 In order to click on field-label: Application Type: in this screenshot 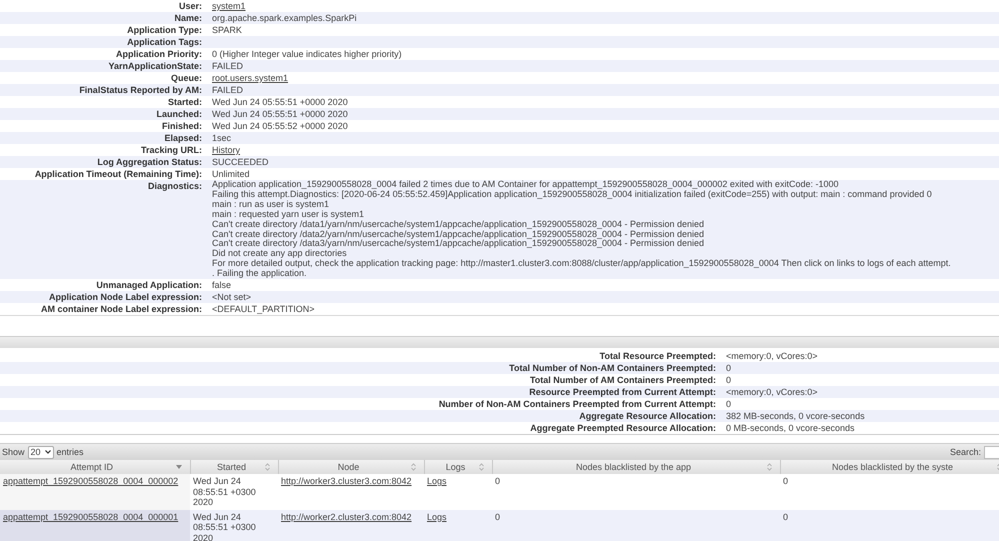, I will do `click(164, 30)`.